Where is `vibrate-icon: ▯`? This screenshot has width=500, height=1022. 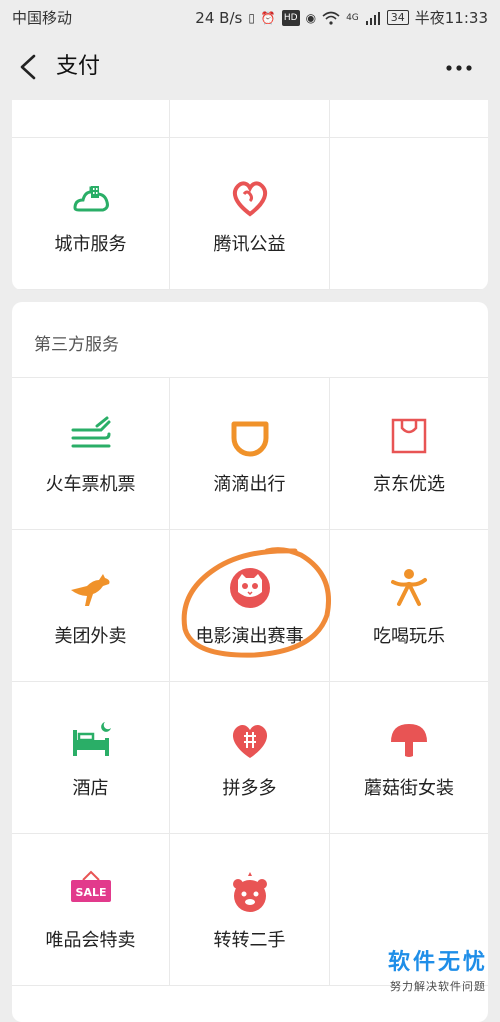 vibrate-icon: ▯ is located at coordinates (251, 17).